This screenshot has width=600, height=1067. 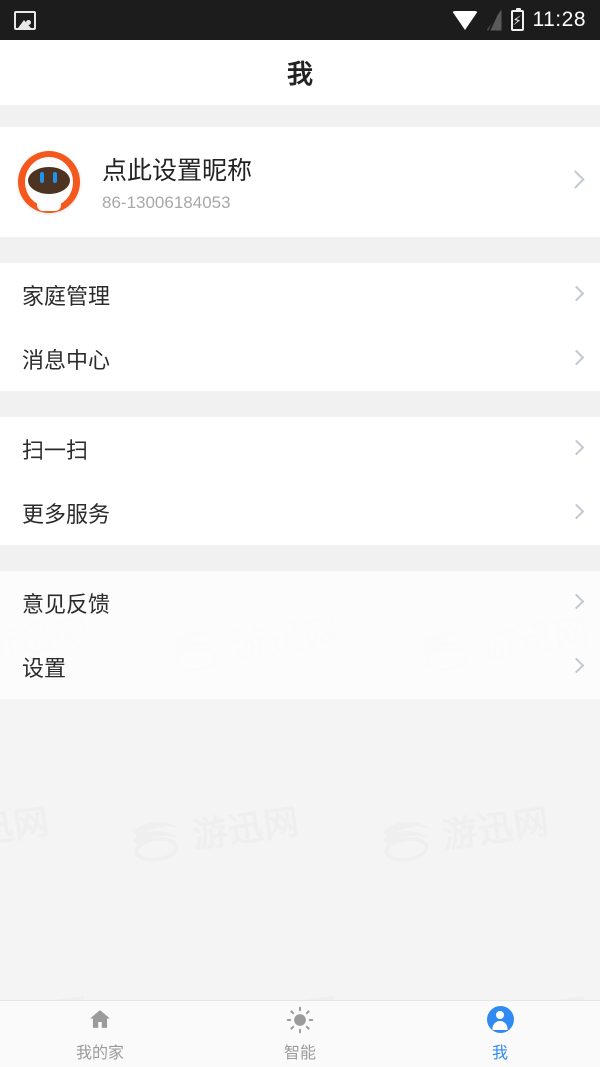 I want to click on tab-my-home: 我的家, so click(x=100, y=1034).